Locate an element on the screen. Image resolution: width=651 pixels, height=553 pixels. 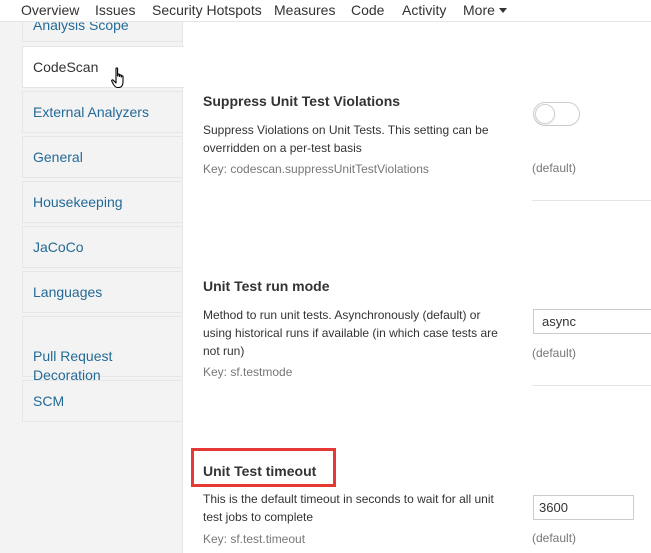
sidebar-item-housekeeping: Housekeeping is located at coordinates (102, 202).